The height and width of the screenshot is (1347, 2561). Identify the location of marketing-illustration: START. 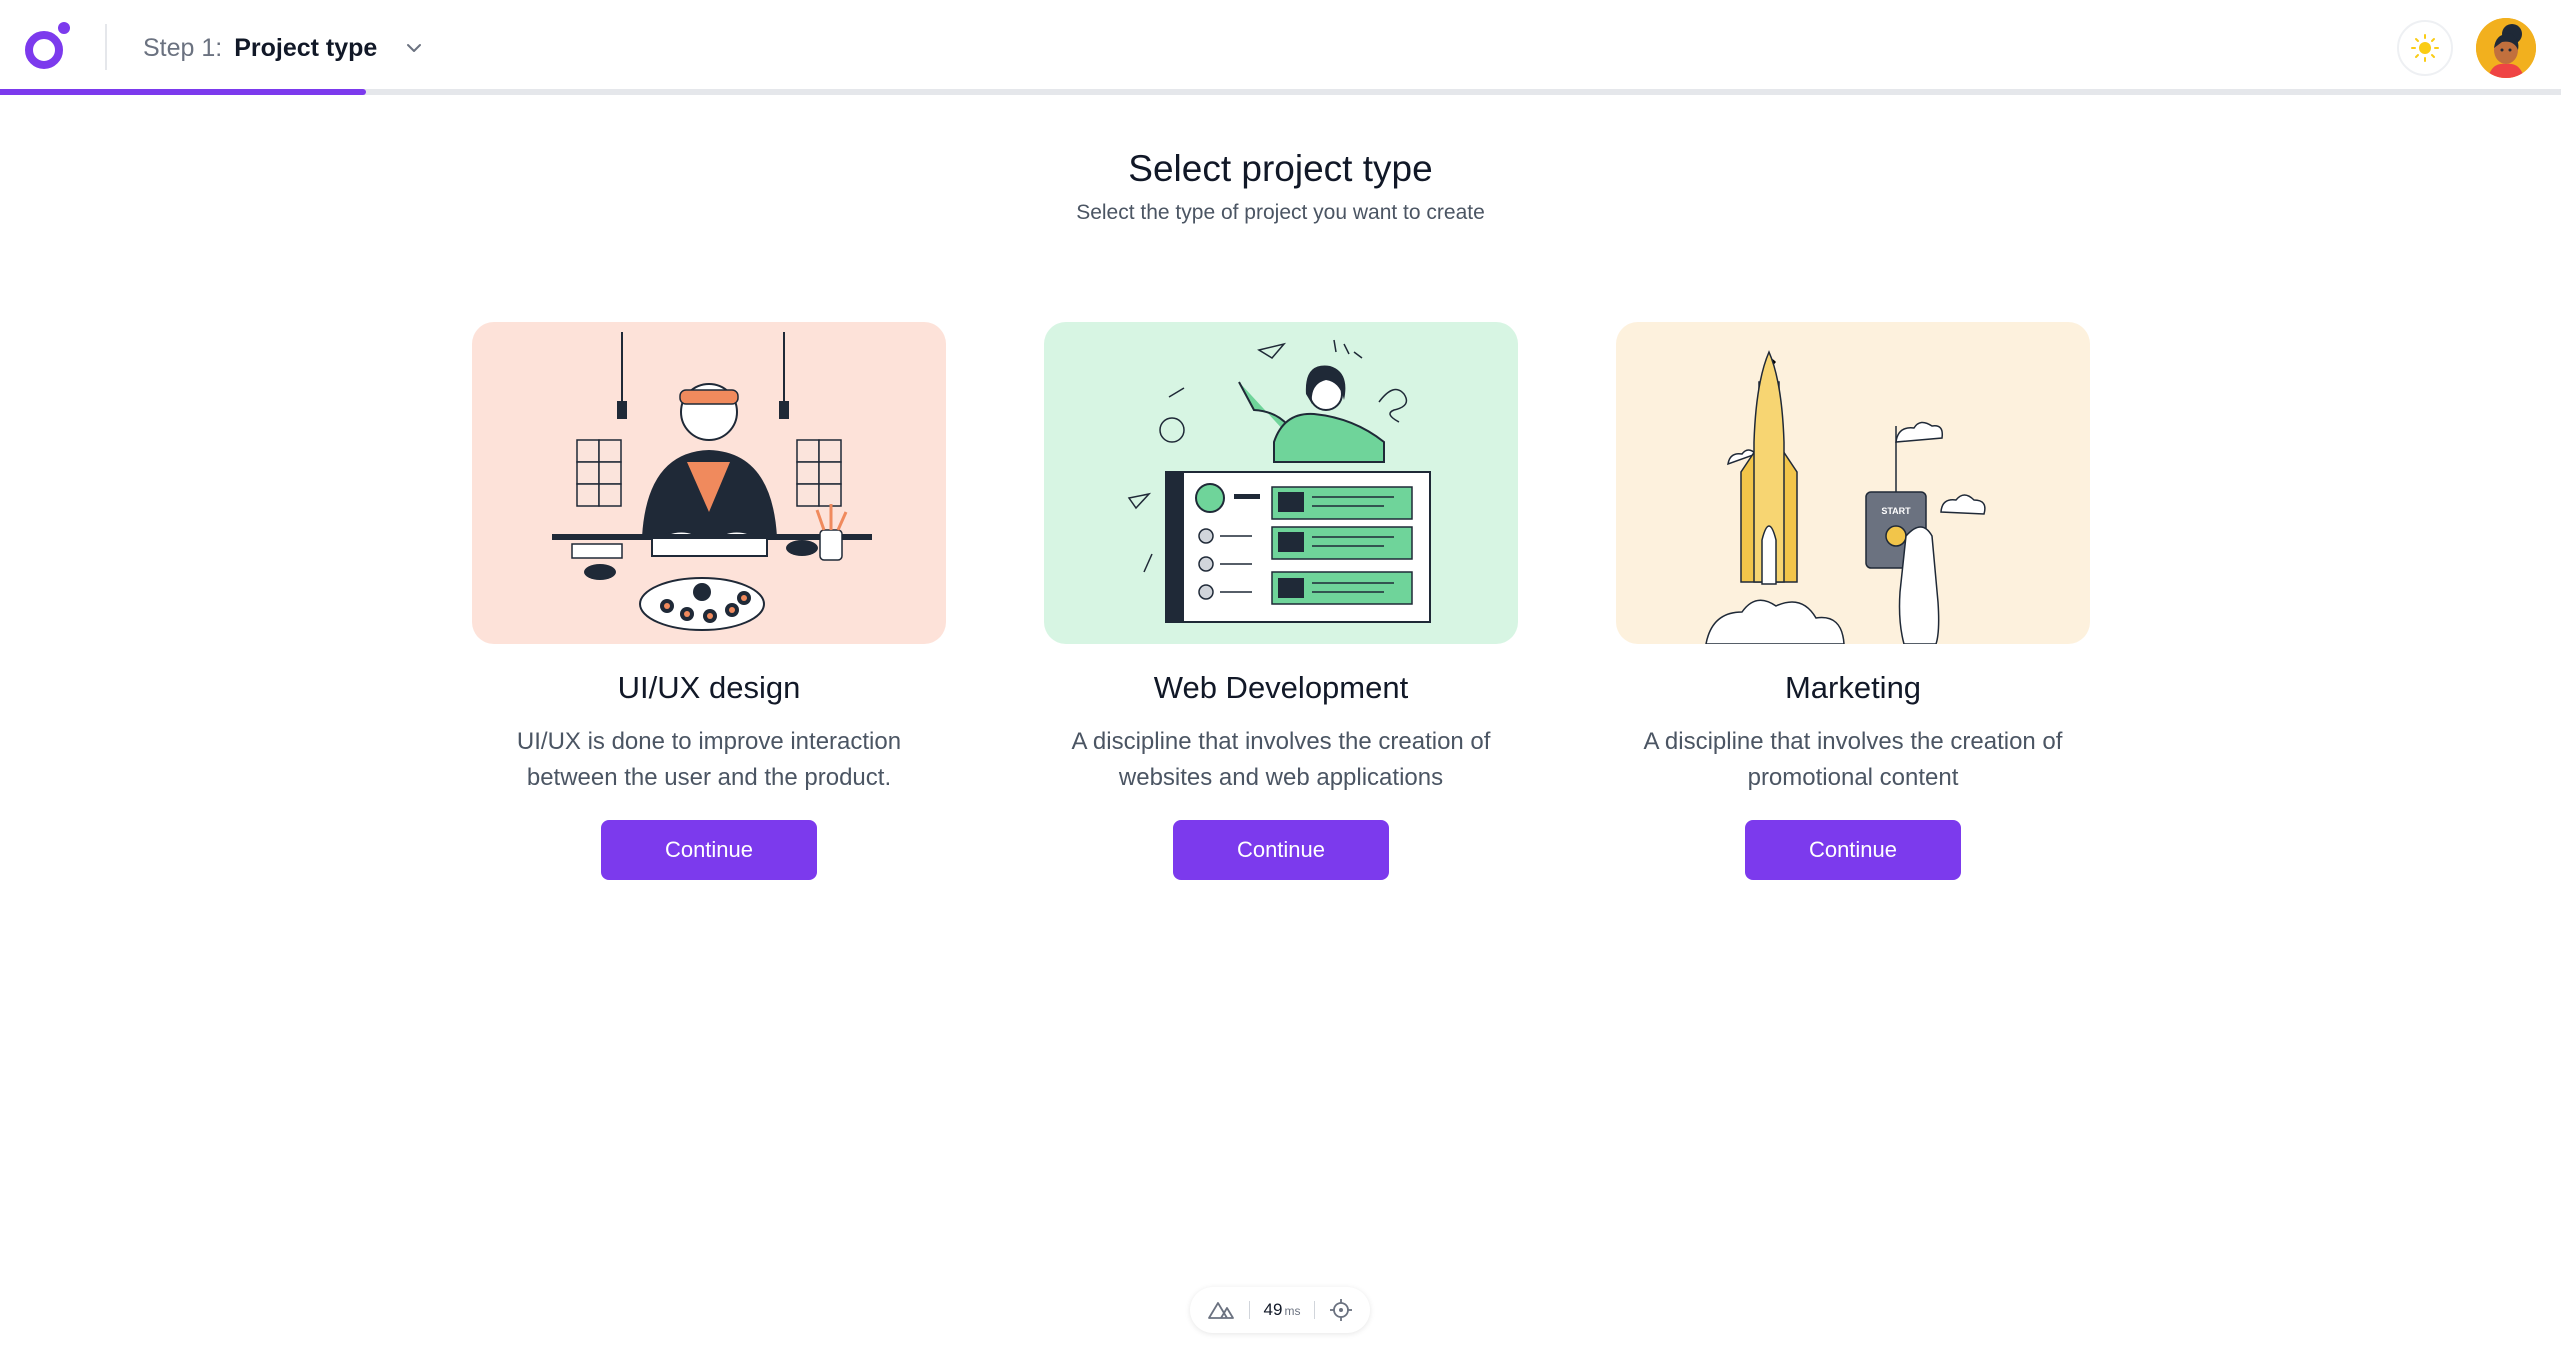
(1853, 483).